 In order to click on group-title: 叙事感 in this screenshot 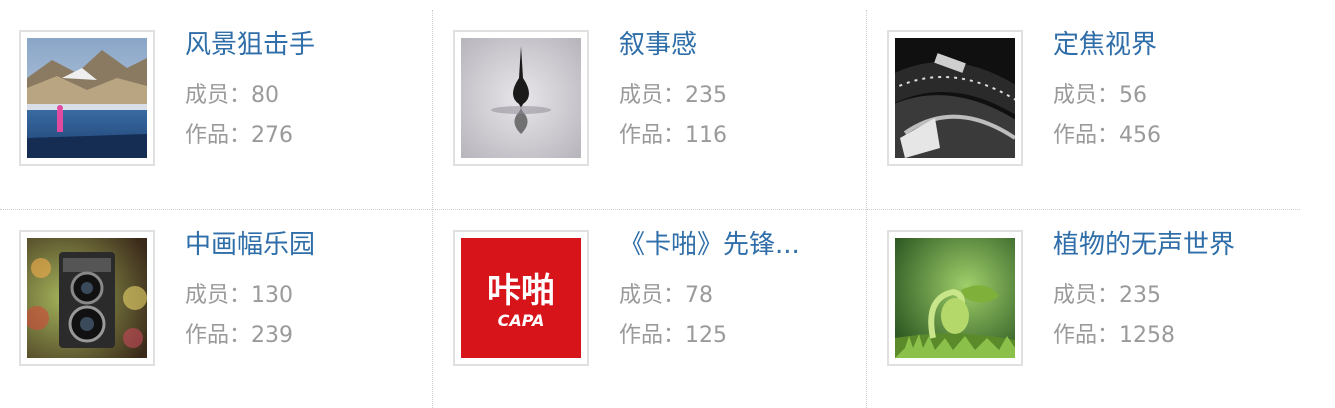, I will do `click(658, 45)`.